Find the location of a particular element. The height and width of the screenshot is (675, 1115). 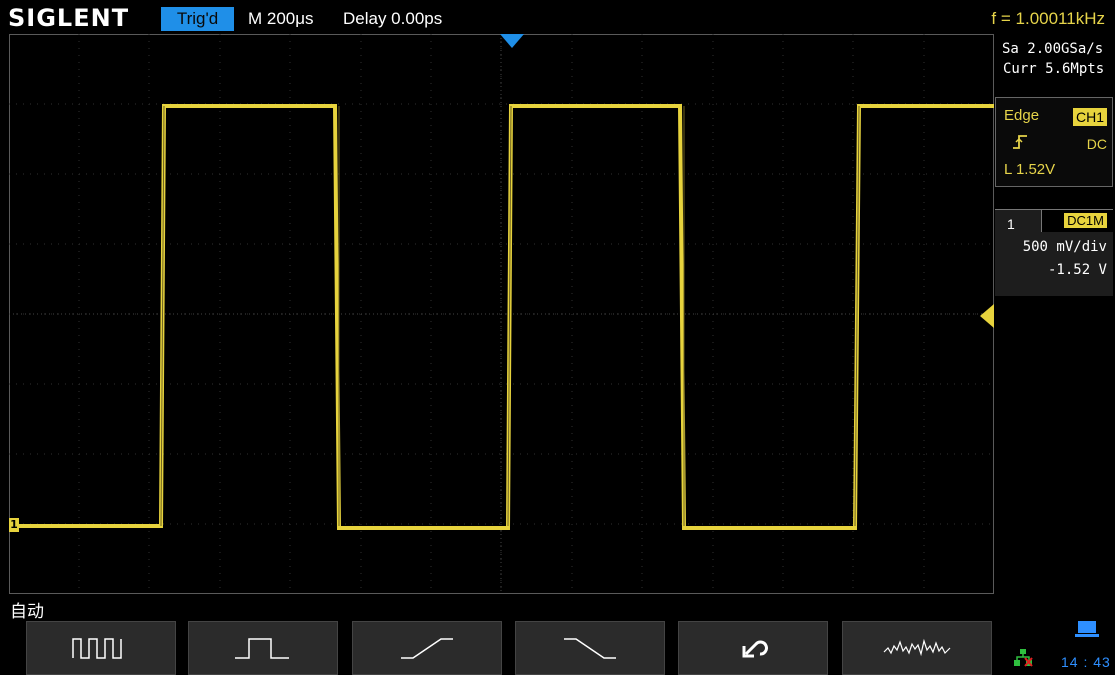

trigger-status-badge: Trig'd is located at coordinates (197, 19).